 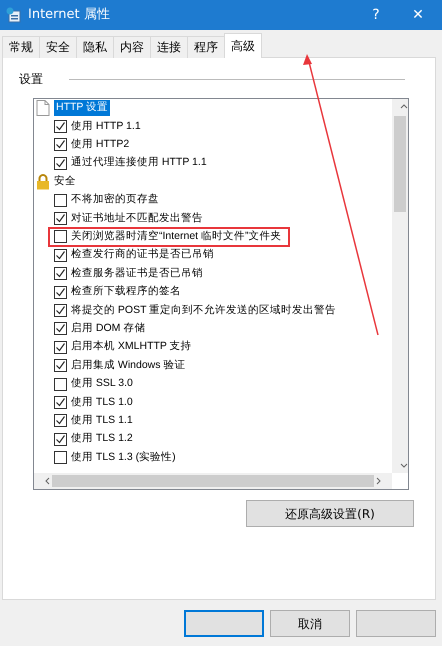 I want to click on checkbox-label: 检查发行商的证书是否已吊销, so click(x=142, y=254).